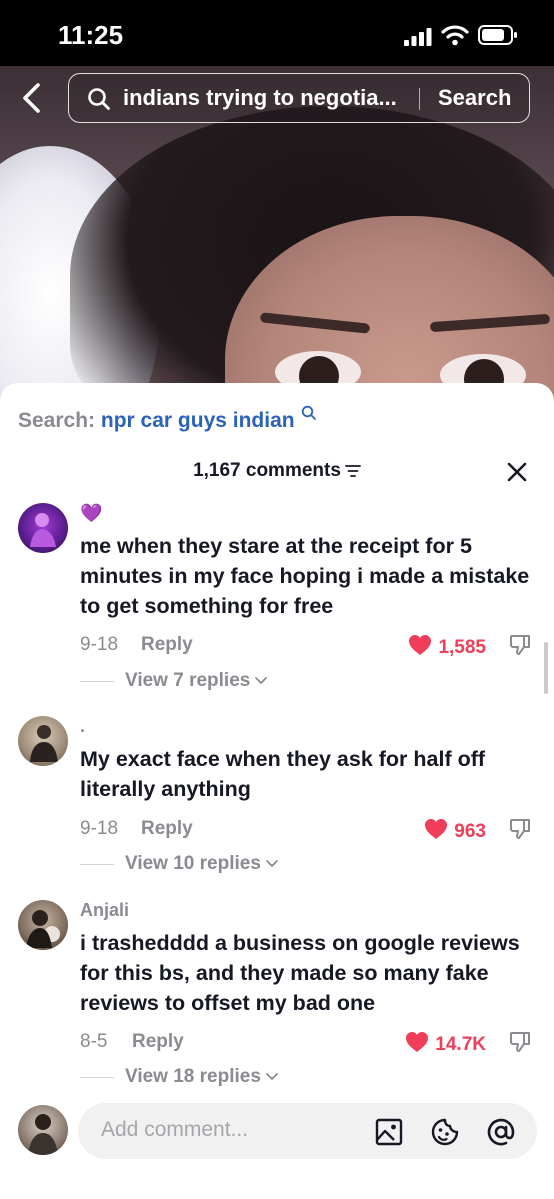 The image size is (554, 1199). I want to click on comment-username: Anjali, so click(104, 910).